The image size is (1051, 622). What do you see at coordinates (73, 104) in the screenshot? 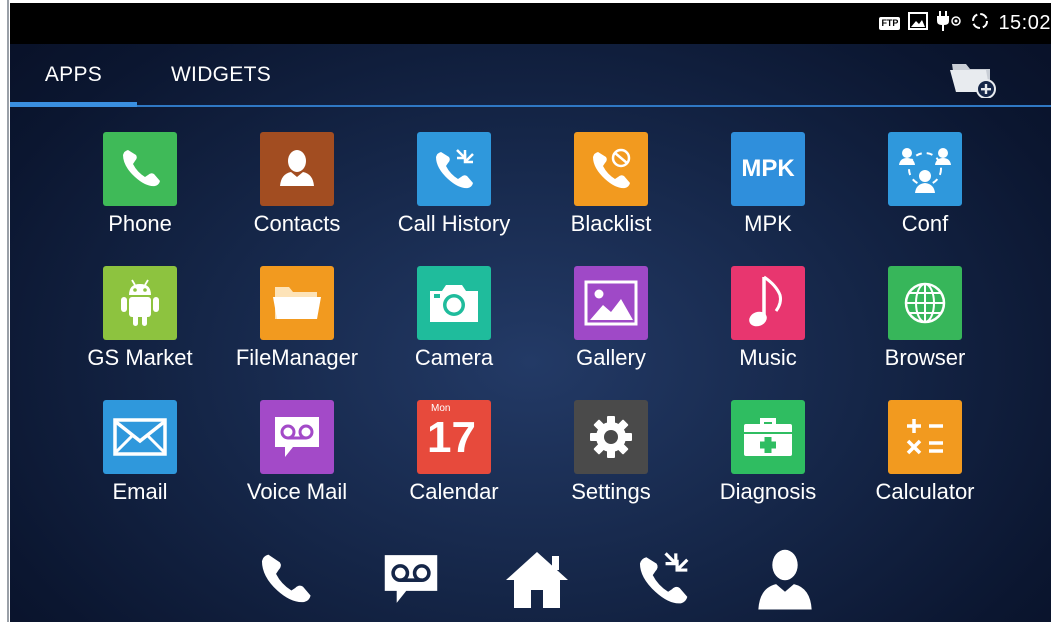
I see `active-tab-indicator` at bounding box center [73, 104].